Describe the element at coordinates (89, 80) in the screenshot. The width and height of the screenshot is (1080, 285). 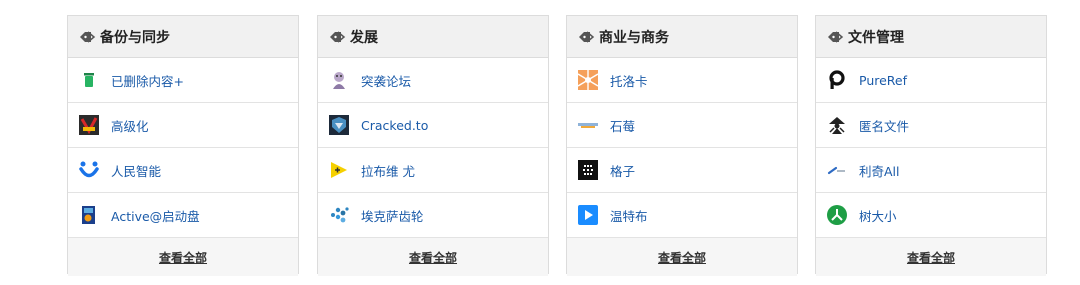
I see `green-trash-icon` at that location.